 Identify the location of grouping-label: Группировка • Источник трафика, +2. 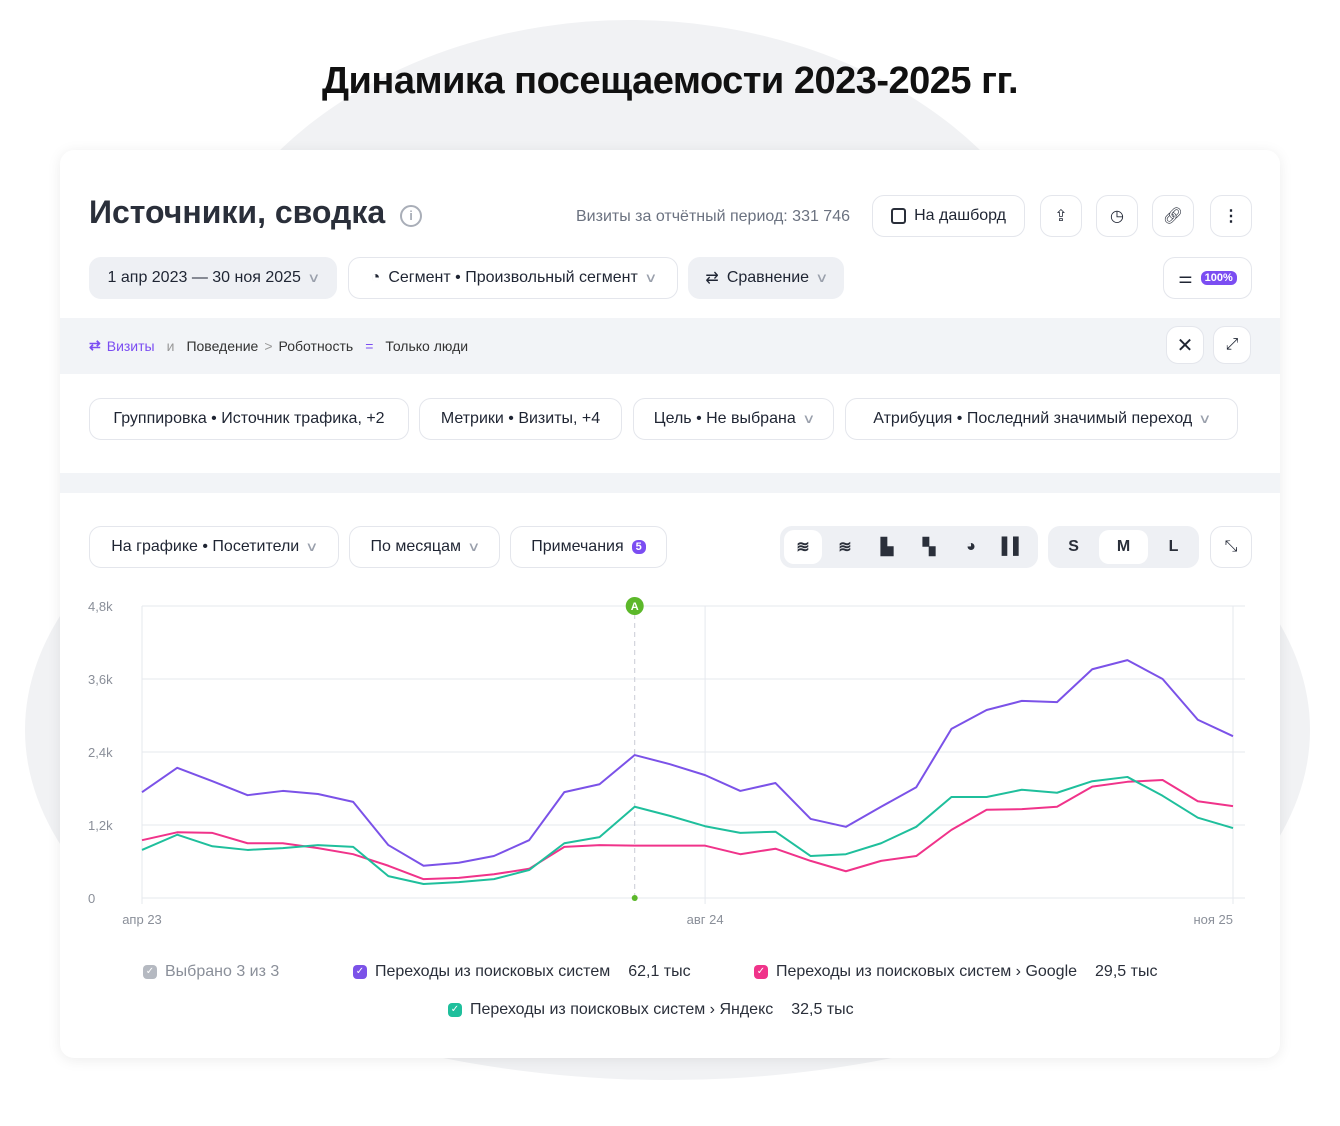
(249, 418).